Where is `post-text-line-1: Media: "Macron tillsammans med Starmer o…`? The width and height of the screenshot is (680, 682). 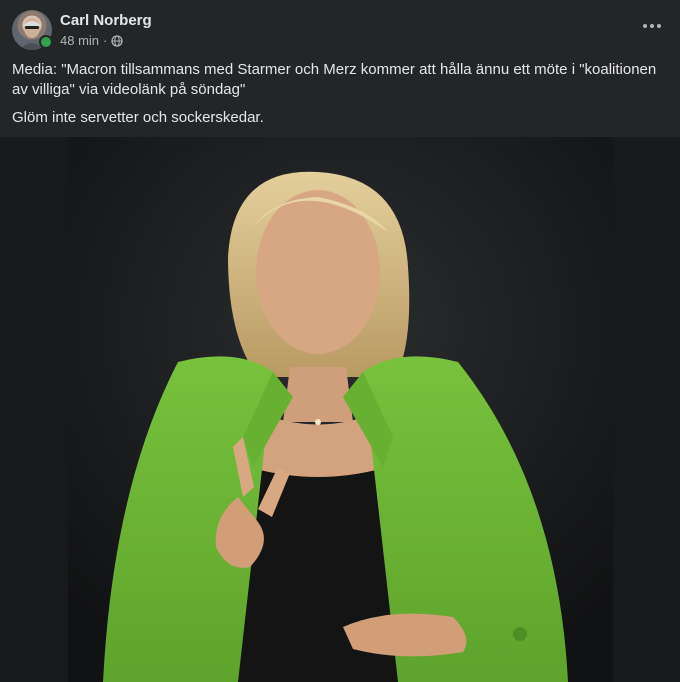 post-text-line-1: Media: "Macron tillsammans med Starmer o… is located at coordinates (334, 79).